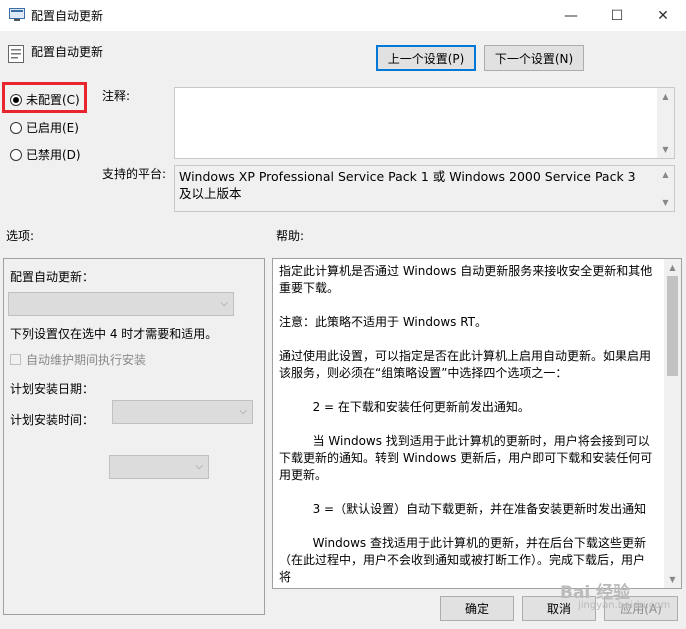  I want to click on comment-textbox: ▲ ▼, so click(424, 123).